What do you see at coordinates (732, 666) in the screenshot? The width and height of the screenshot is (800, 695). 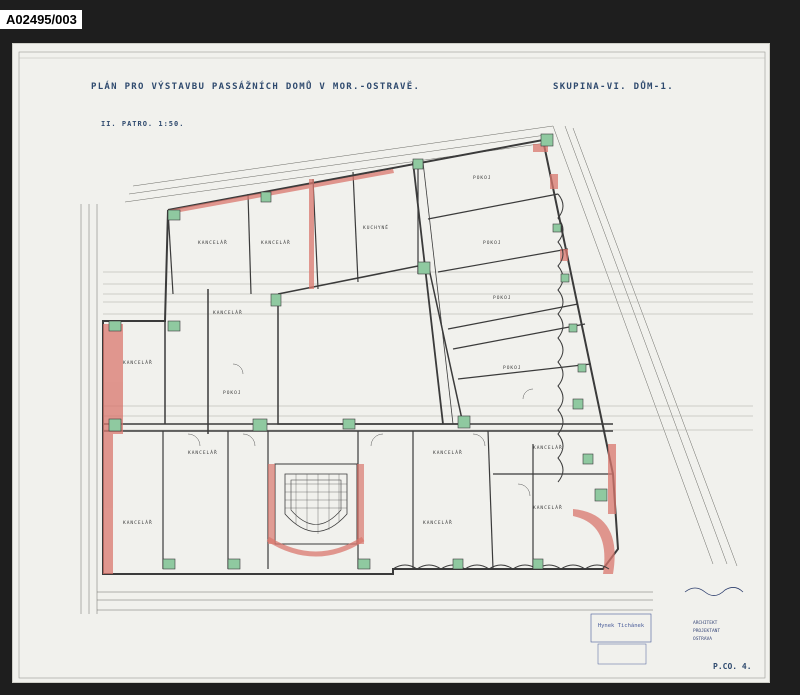 I see `sheet-number: P.CO. 4.` at bounding box center [732, 666].